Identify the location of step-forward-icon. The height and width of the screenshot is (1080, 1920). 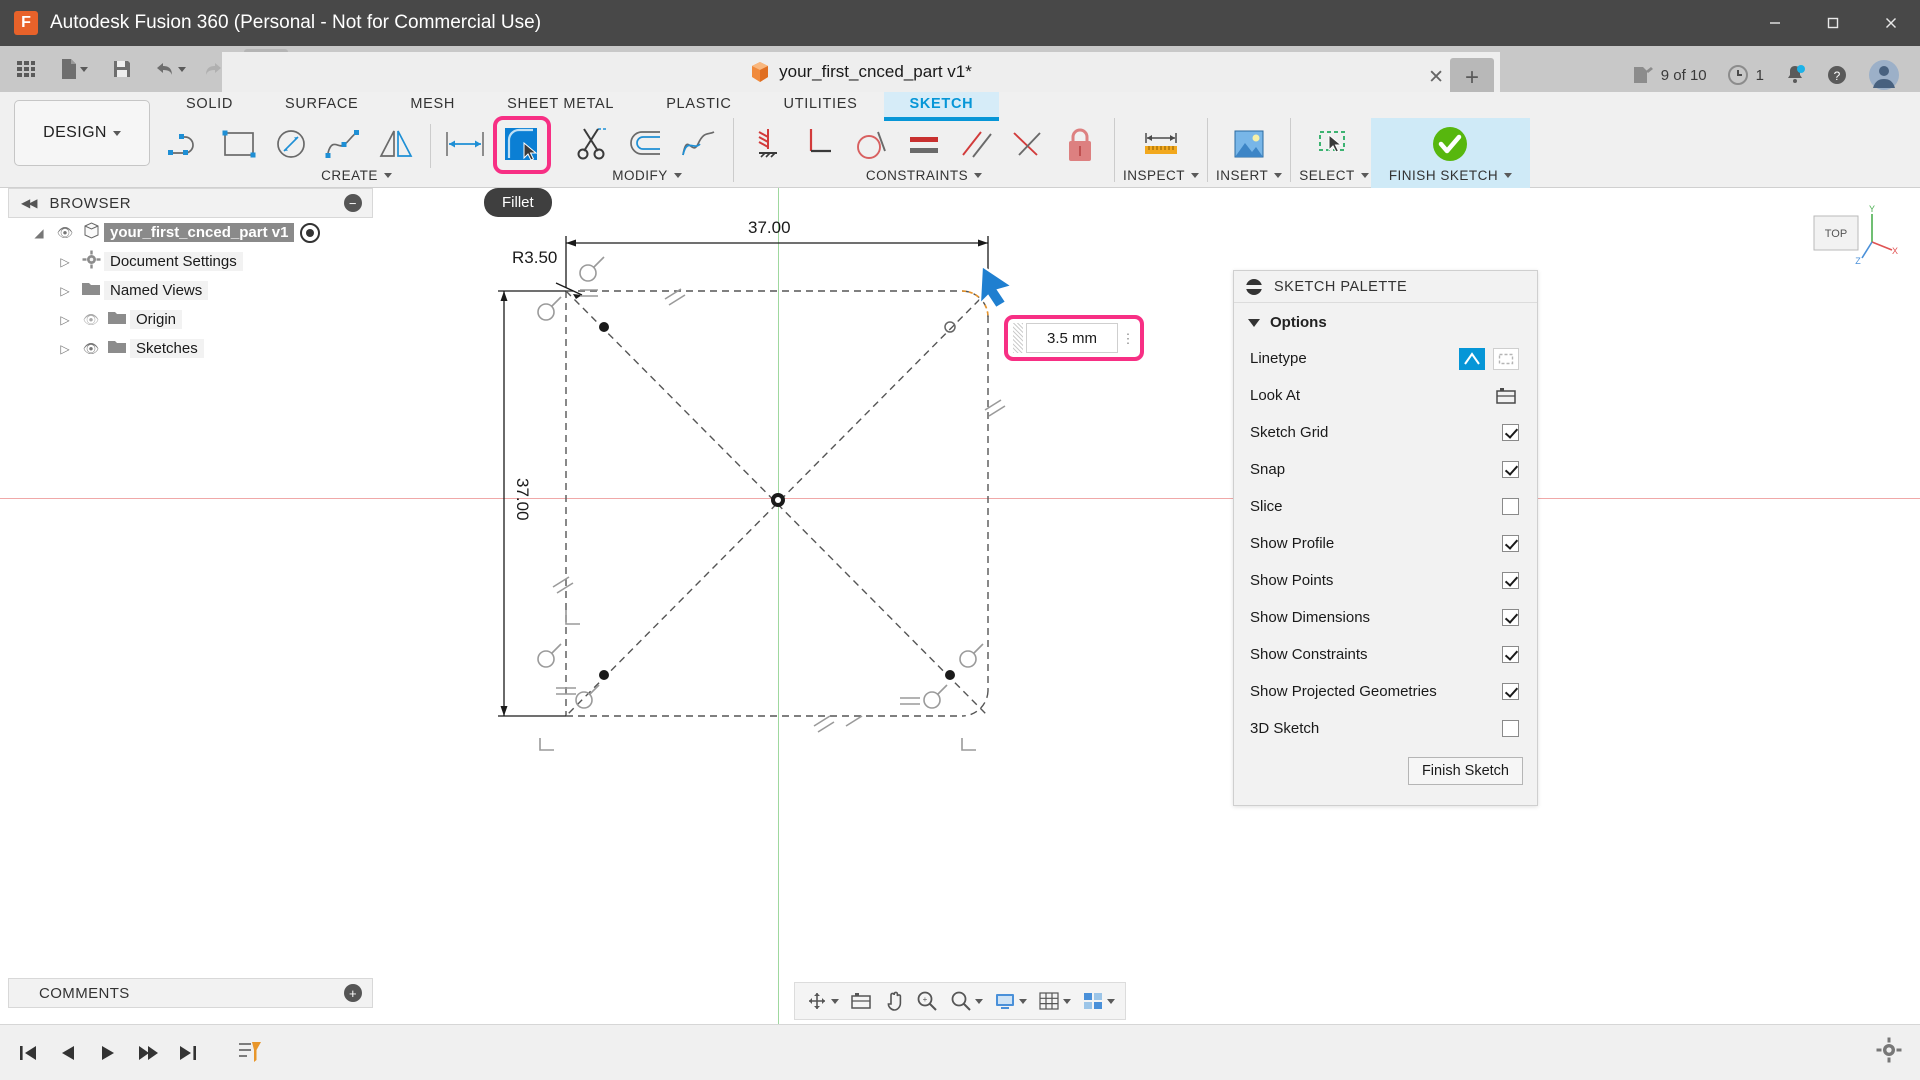
(148, 1053).